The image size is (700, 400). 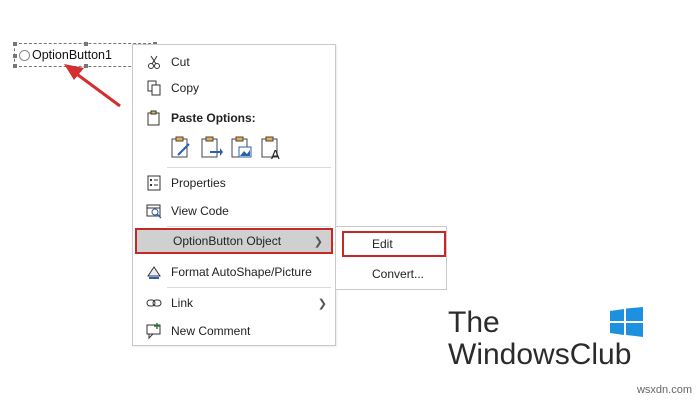 I want to click on view-code-icon, so click(x=154, y=211).